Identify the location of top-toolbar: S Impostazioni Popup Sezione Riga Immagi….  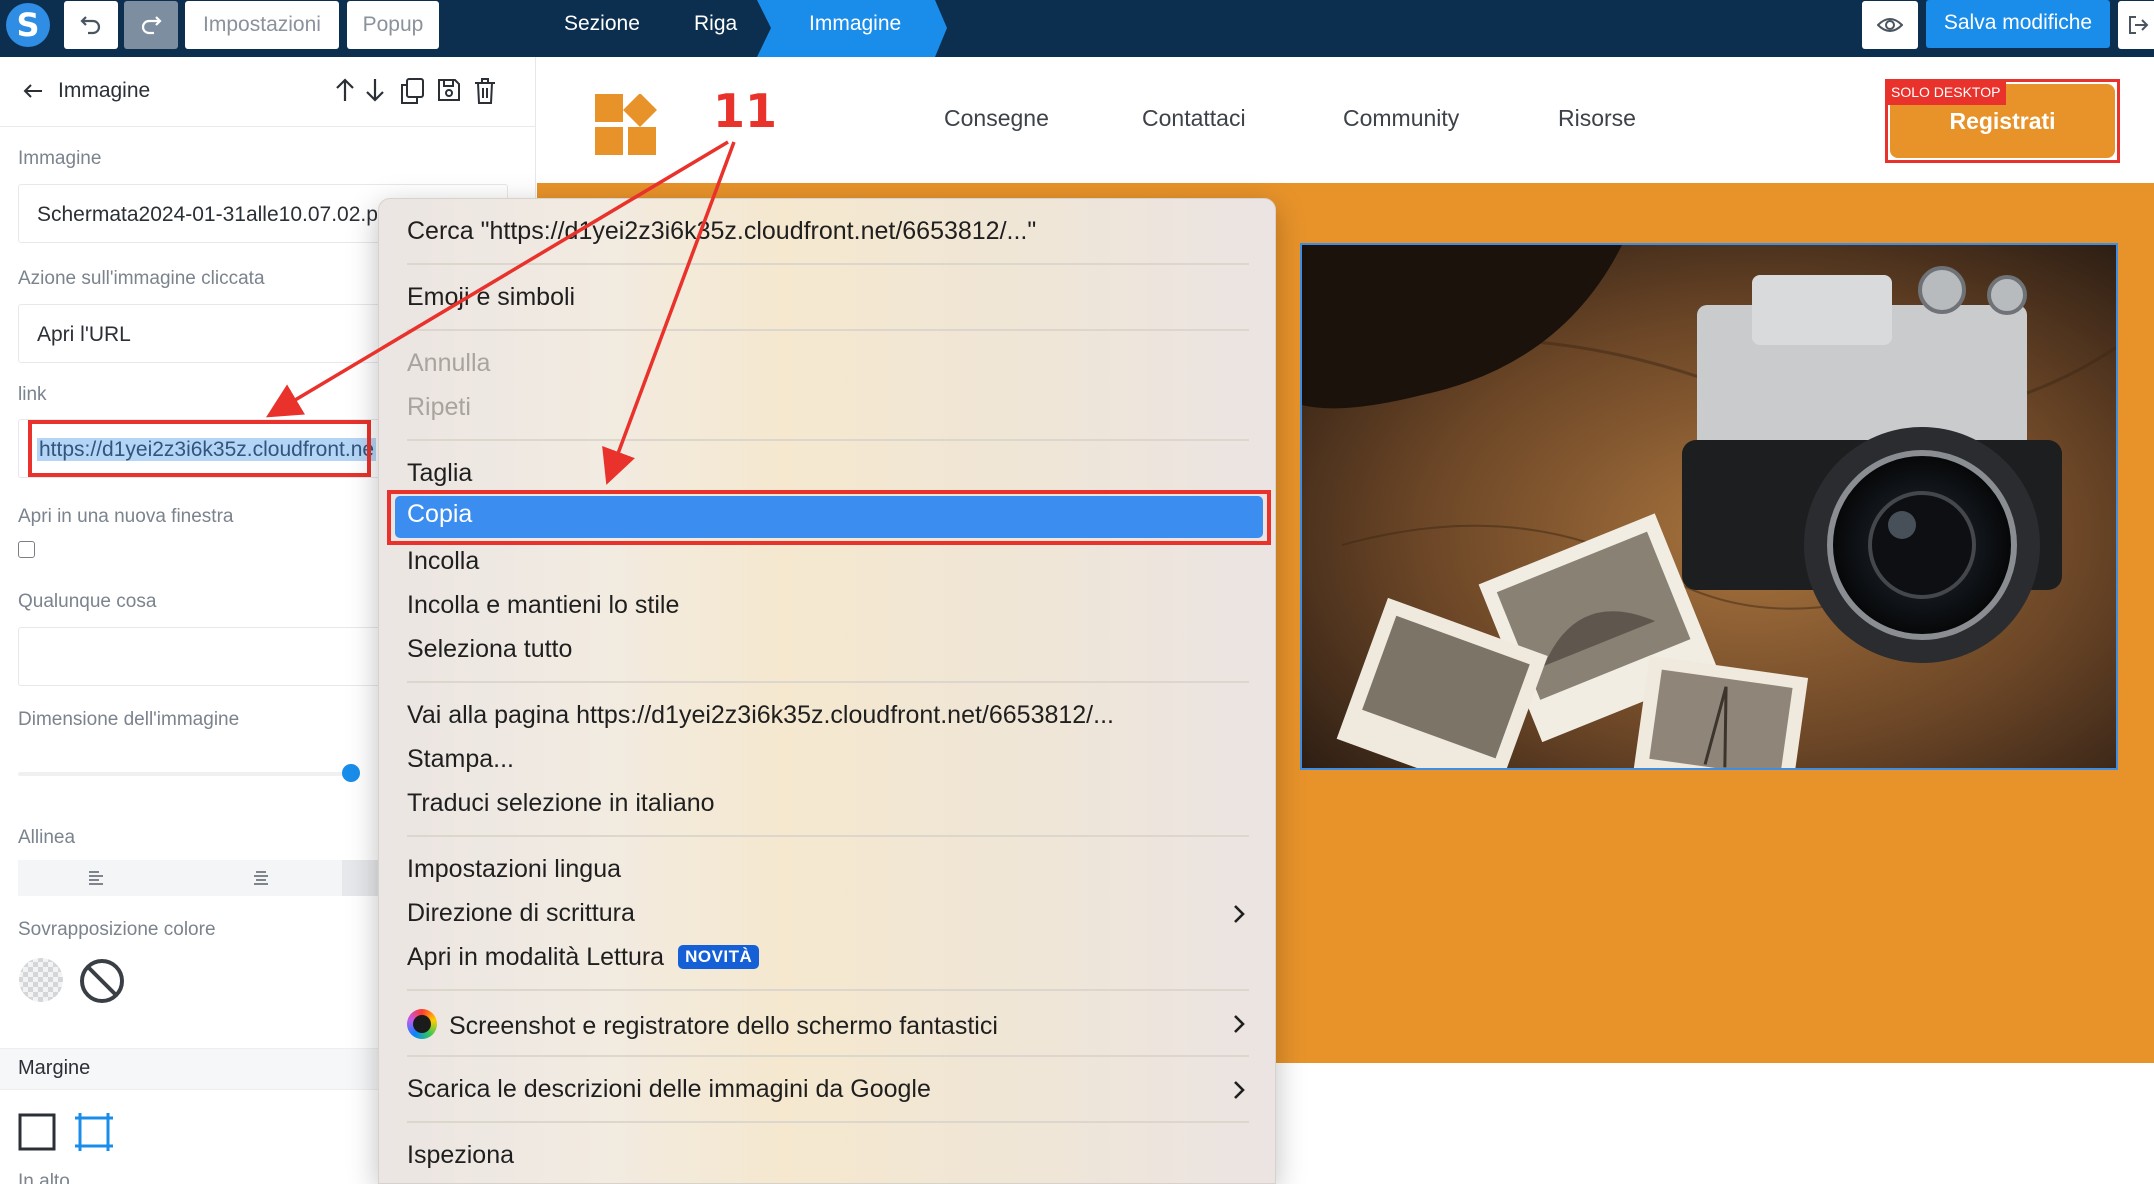
(1077, 28).